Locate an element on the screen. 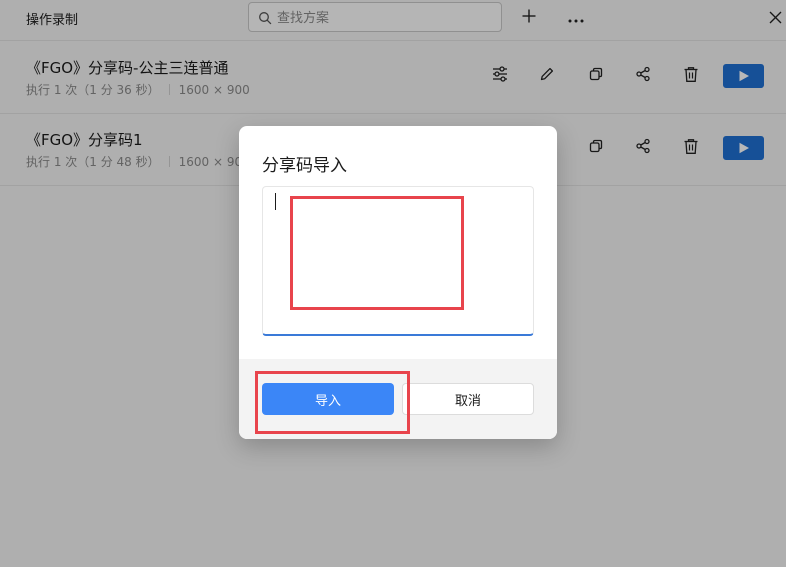 The height and width of the screenshot is (567, 786). cancel-button: 取消 is located at coordinates (468, 399).